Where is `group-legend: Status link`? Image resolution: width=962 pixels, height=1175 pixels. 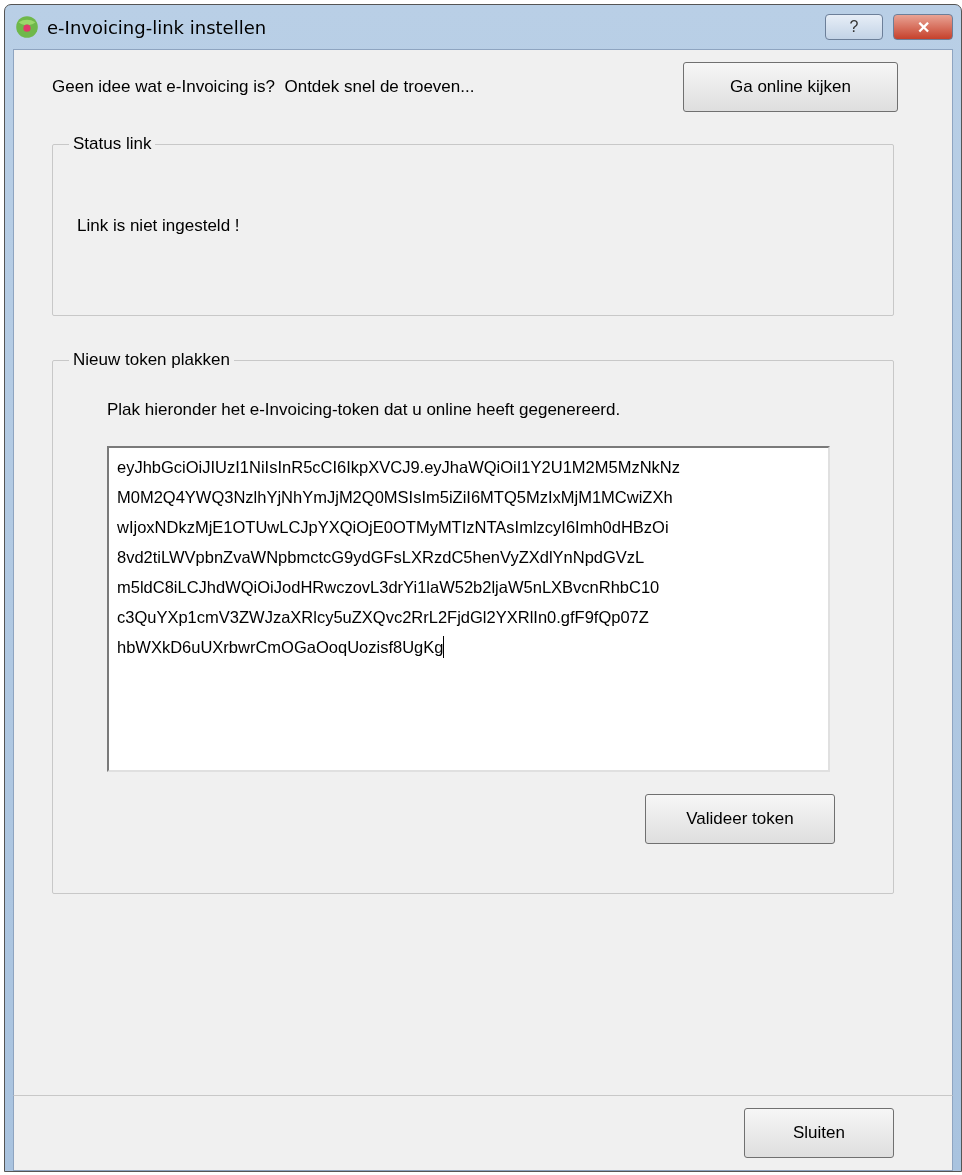
group-legend: Status link is located at coordinates (112, 144).